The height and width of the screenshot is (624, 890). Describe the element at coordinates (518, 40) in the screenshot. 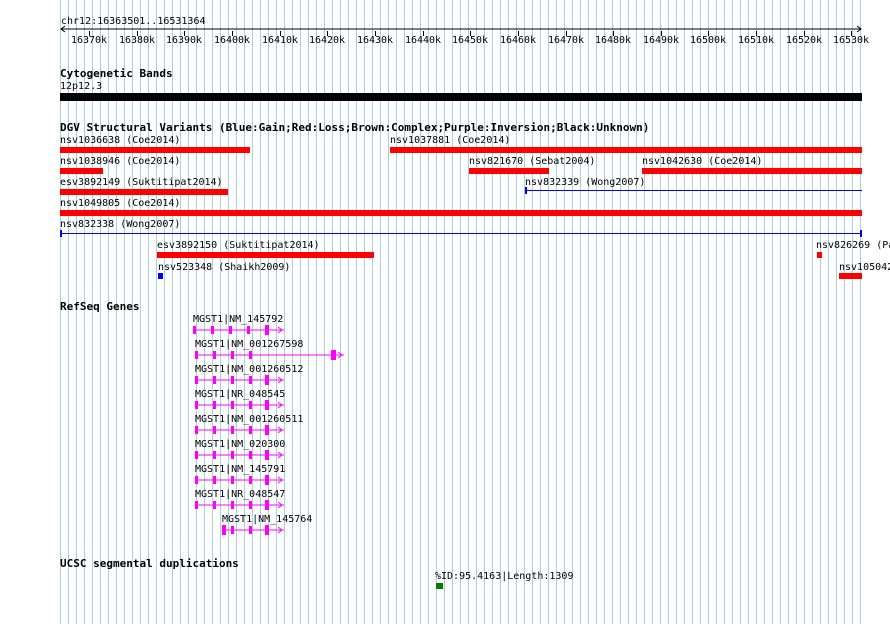

I see `ruler-tick-label: 16460k` at that location.